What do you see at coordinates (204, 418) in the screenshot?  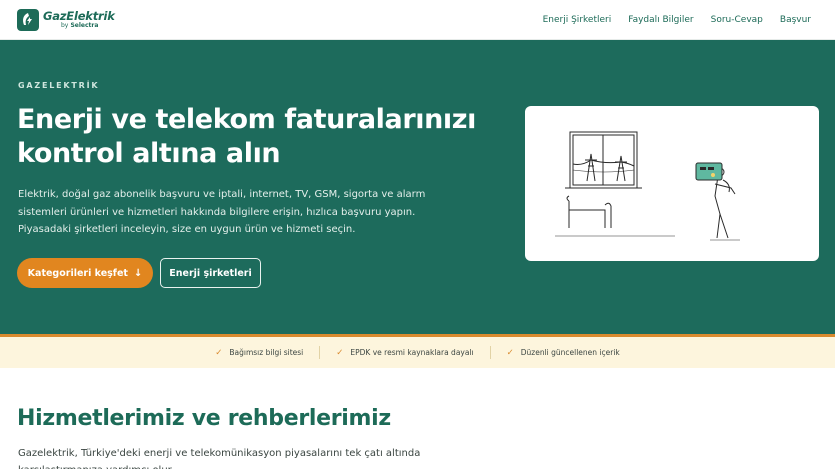 I see `services-title: Hizmetlerimiz ve rehberlerimiz` at bounding box center [204, 418].